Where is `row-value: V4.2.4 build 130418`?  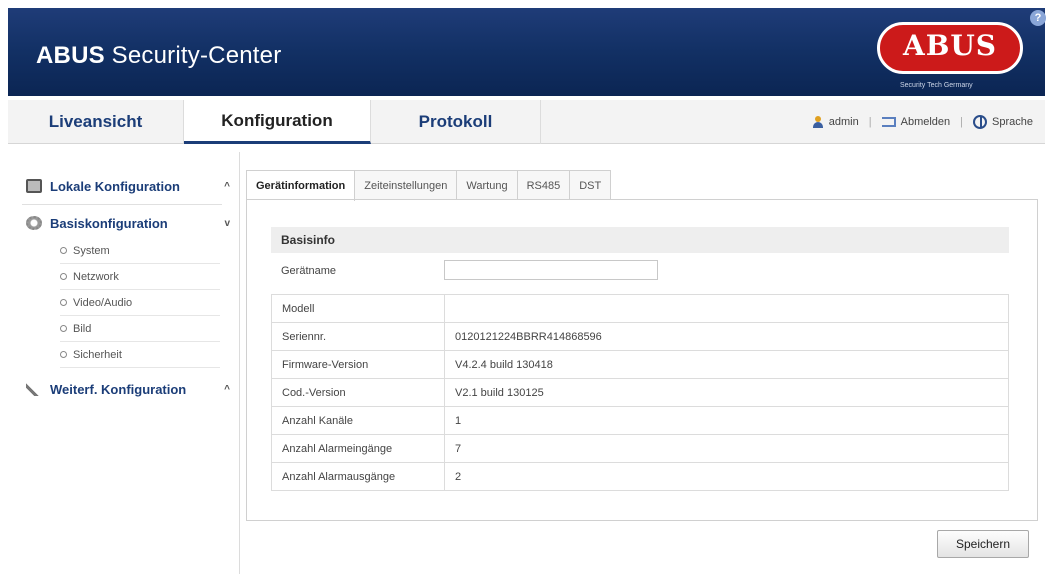 row-value: V4.2.4 build 130418 is located at coordinates (726, 364).